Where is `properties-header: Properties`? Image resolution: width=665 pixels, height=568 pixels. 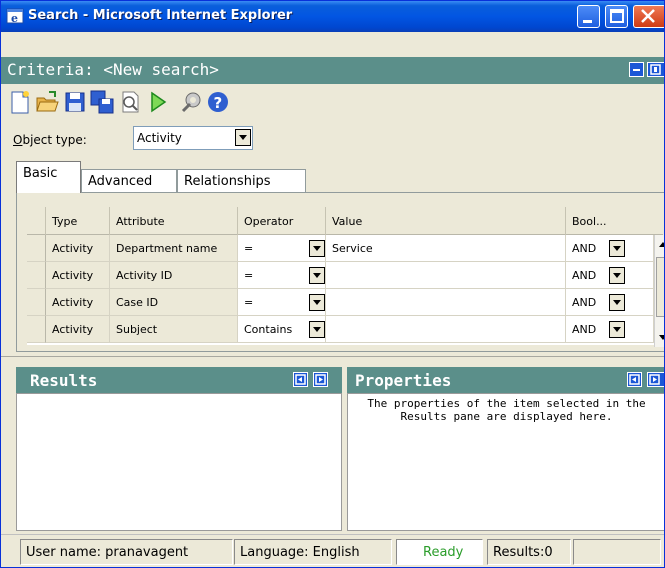
properties-header: Properties is located at coordinates (505, 380).